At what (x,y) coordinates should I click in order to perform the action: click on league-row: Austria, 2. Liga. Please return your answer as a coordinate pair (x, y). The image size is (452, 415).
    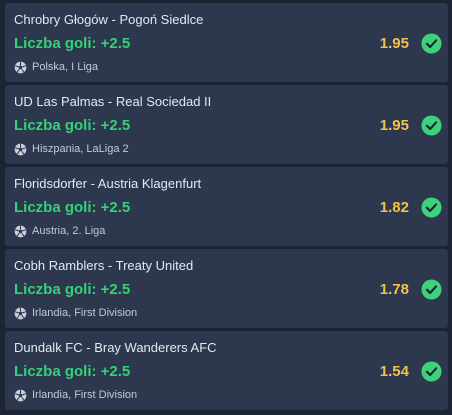
    Looking at the image, I should click on (59, 231).